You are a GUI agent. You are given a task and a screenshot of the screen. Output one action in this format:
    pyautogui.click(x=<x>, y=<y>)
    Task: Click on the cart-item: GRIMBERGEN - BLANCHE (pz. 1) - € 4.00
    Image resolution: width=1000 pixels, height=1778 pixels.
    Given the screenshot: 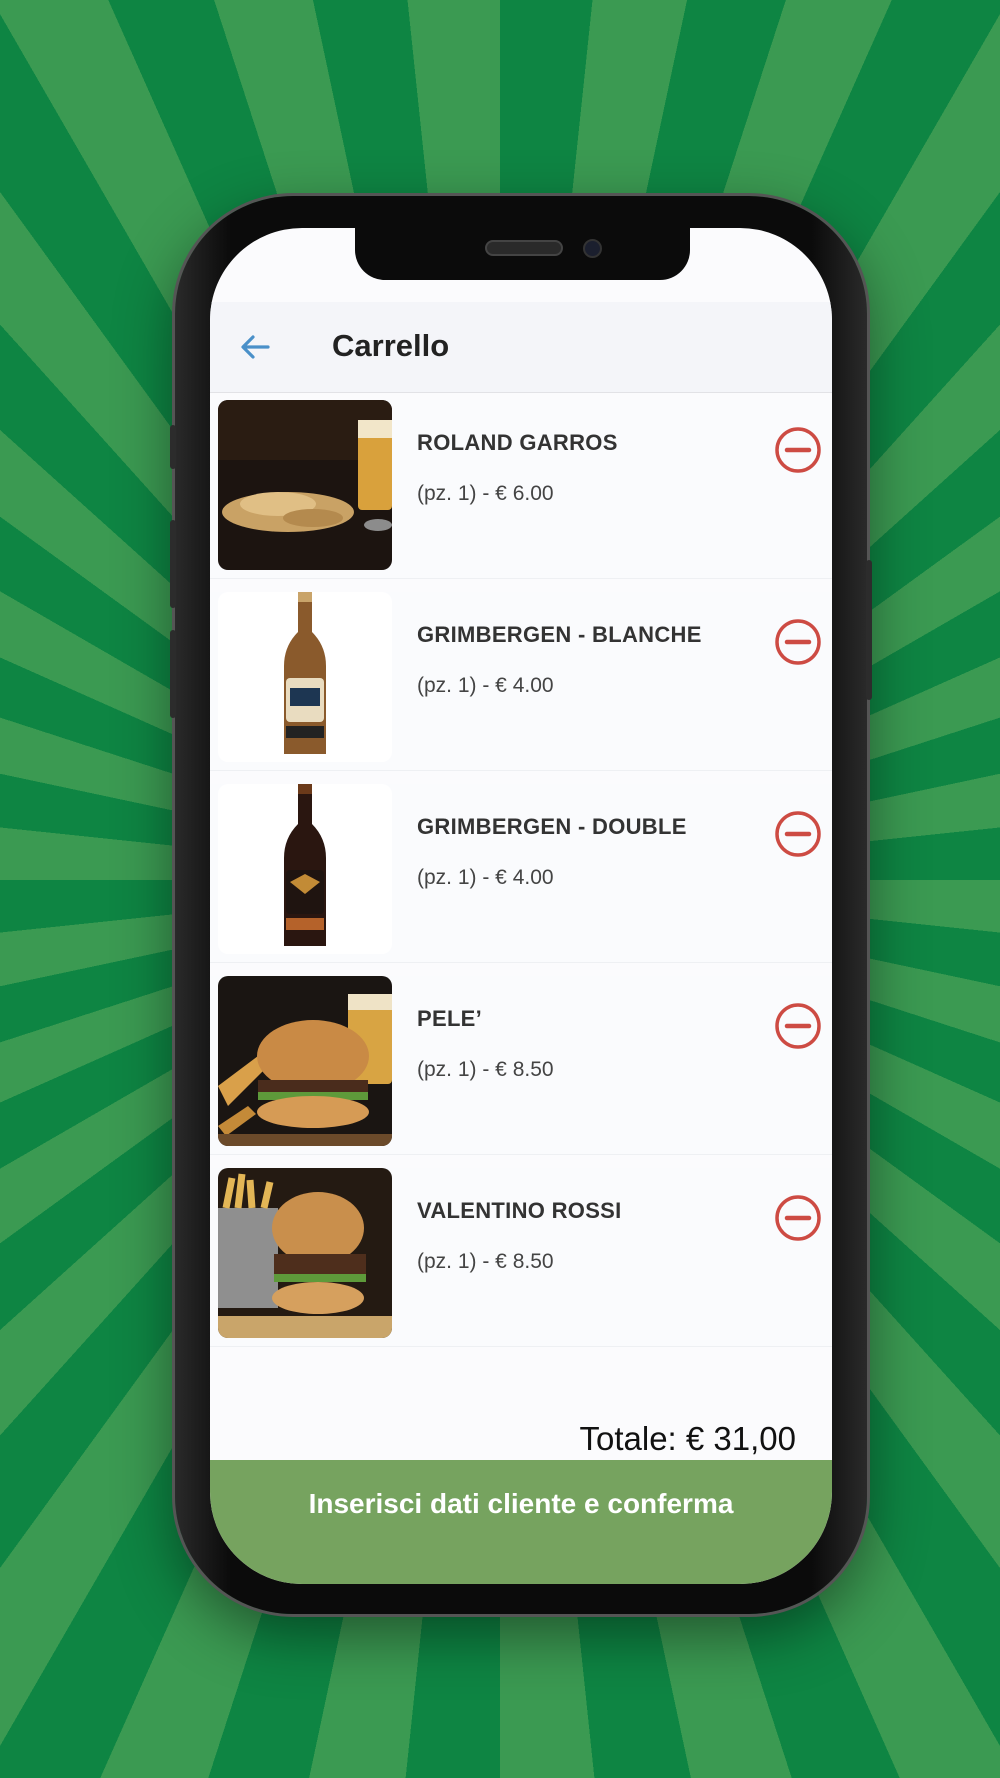 What is the action you would take?
    pyautogui.click(x=521, y=681)
    